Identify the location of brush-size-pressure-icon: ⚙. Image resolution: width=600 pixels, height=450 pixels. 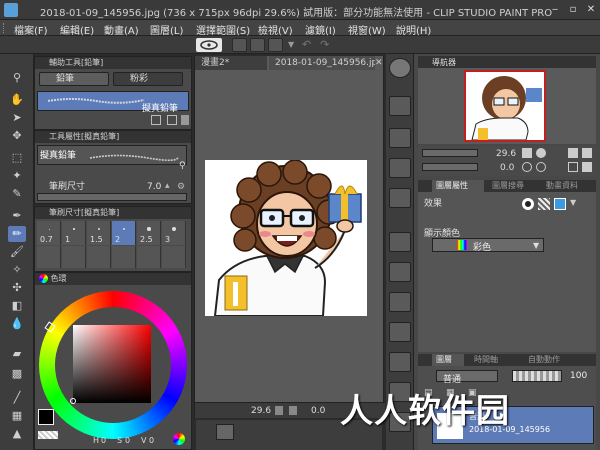
(181, 187).